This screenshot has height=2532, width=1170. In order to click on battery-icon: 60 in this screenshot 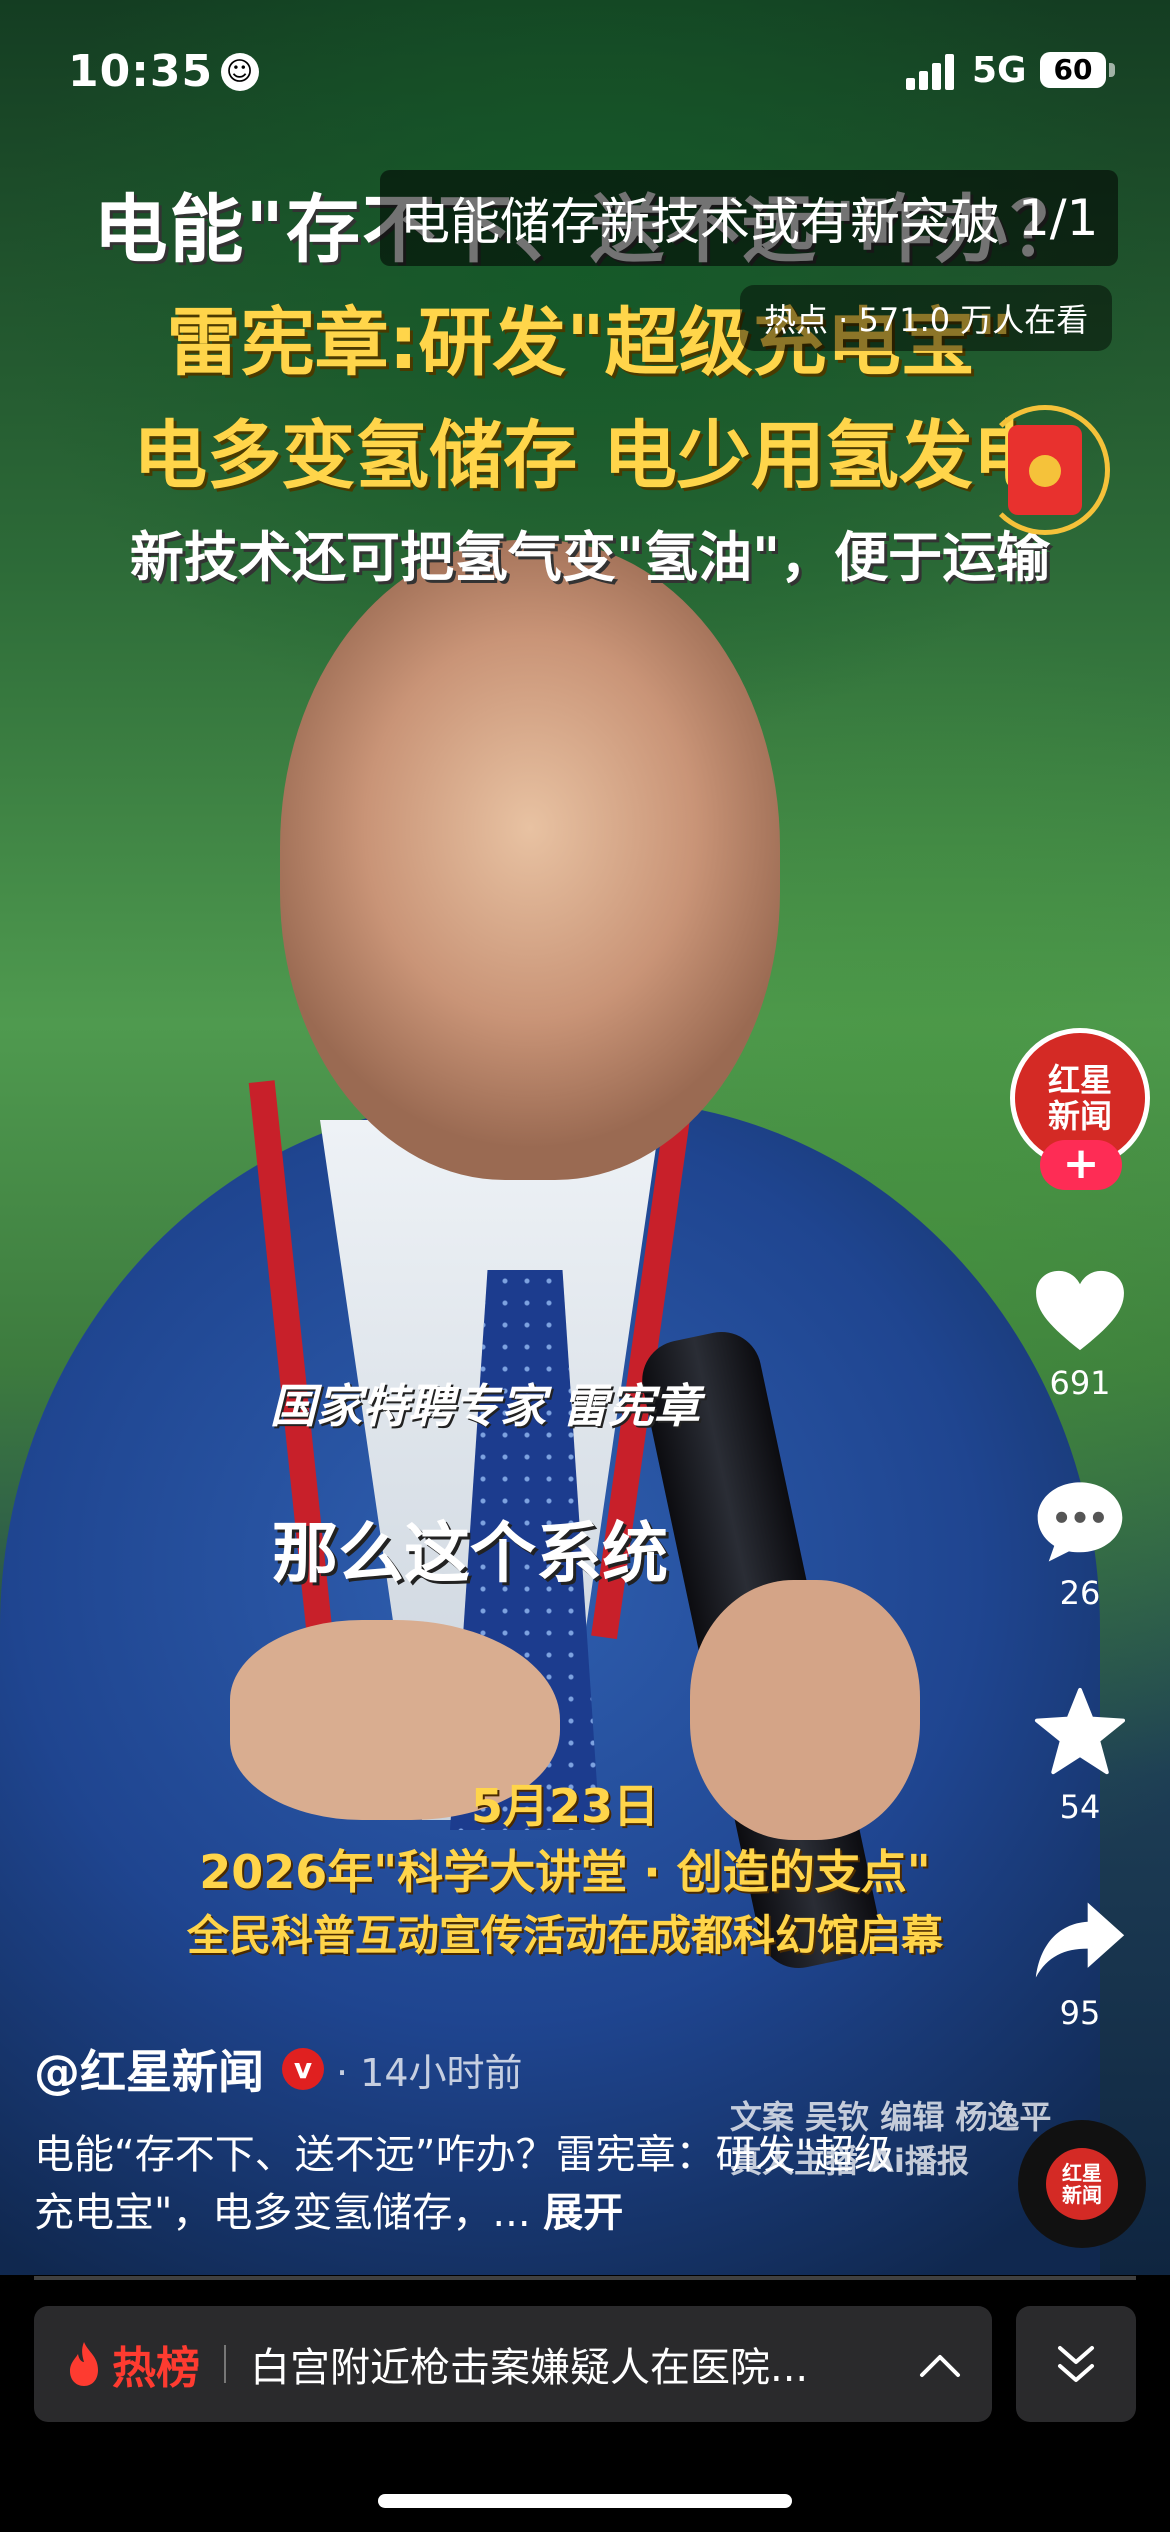, I will do `click(1073, 70)`.